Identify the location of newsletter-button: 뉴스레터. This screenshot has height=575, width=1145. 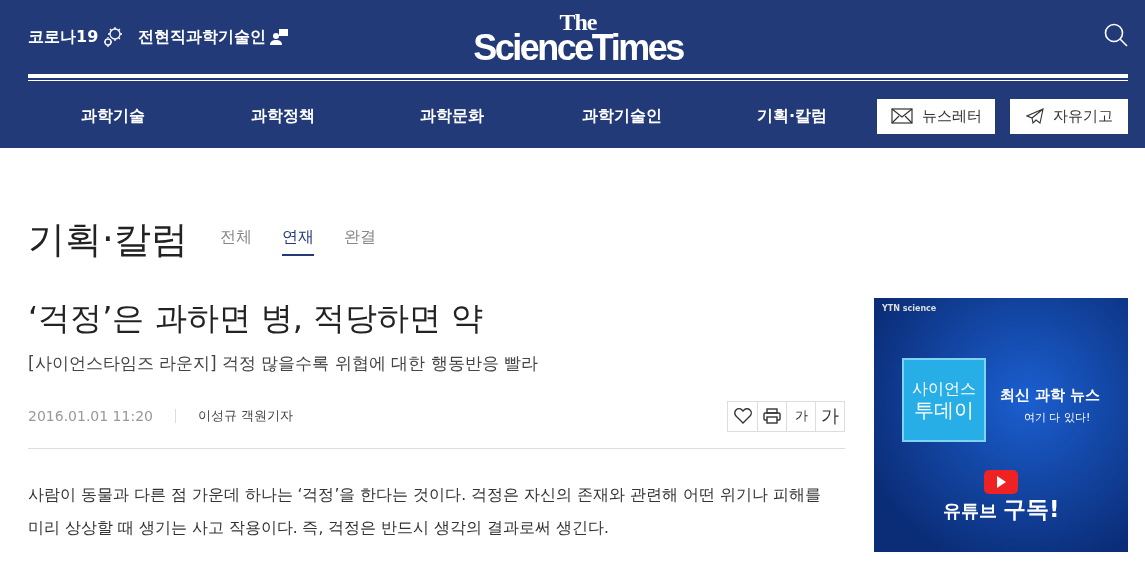
(936, 116).